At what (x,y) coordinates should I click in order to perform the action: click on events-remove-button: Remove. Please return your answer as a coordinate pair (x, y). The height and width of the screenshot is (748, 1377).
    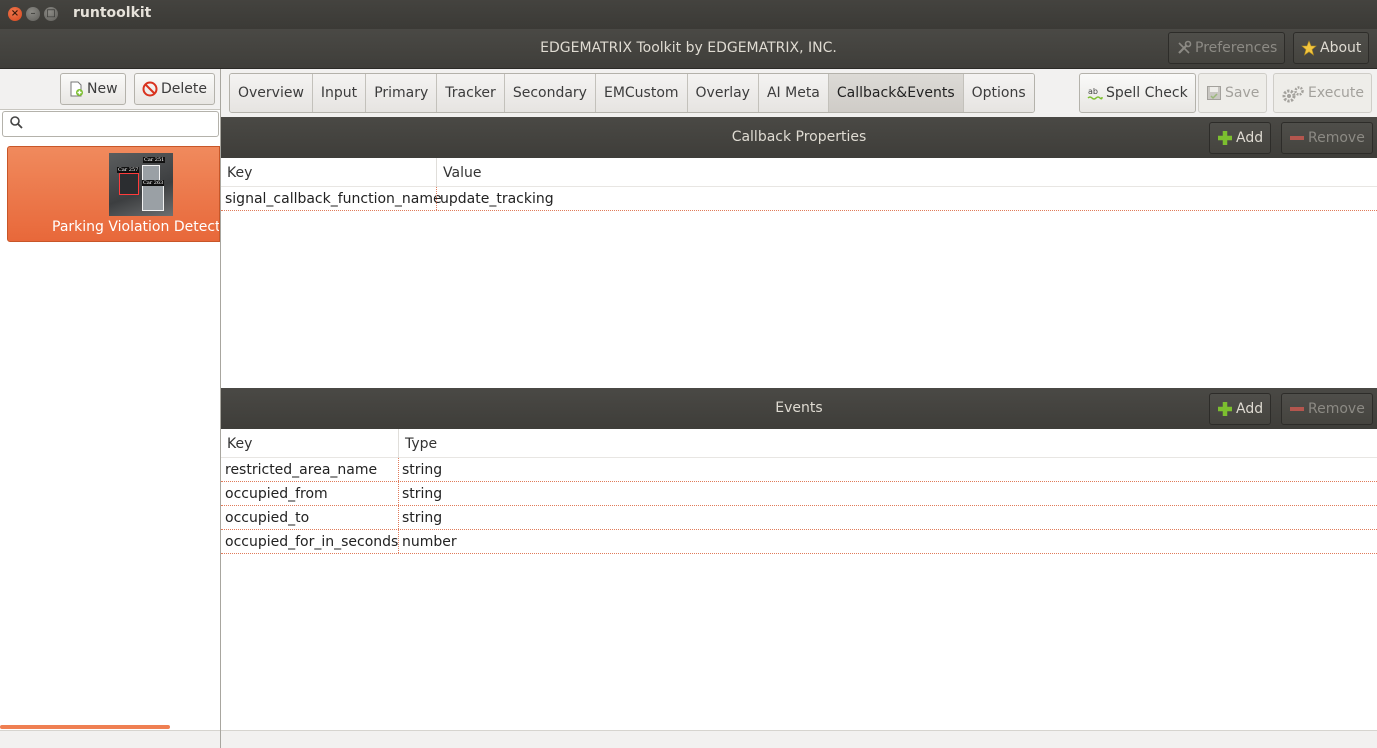
    Looking at the image, I should click on (1327, 409).